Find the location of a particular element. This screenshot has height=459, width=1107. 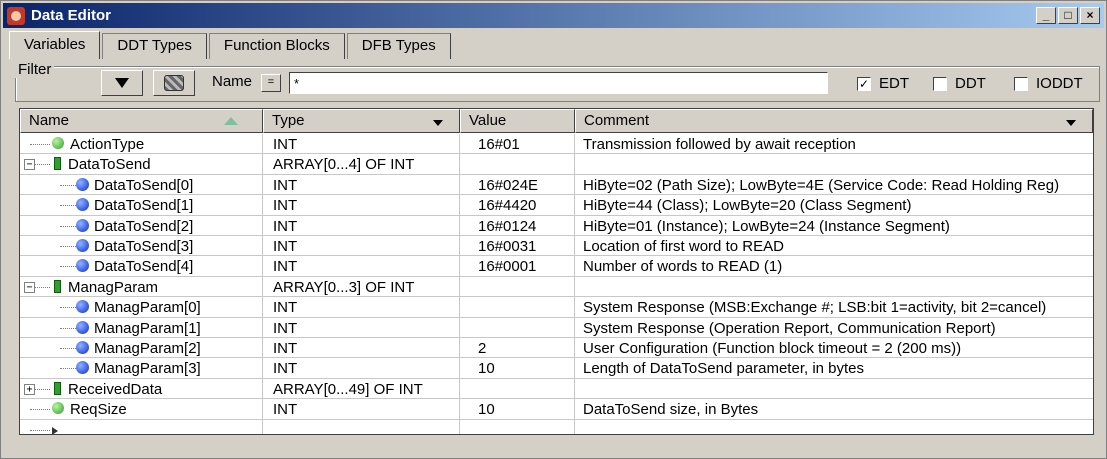

name-cell: ReqSize is located at coordinates (141, 409).